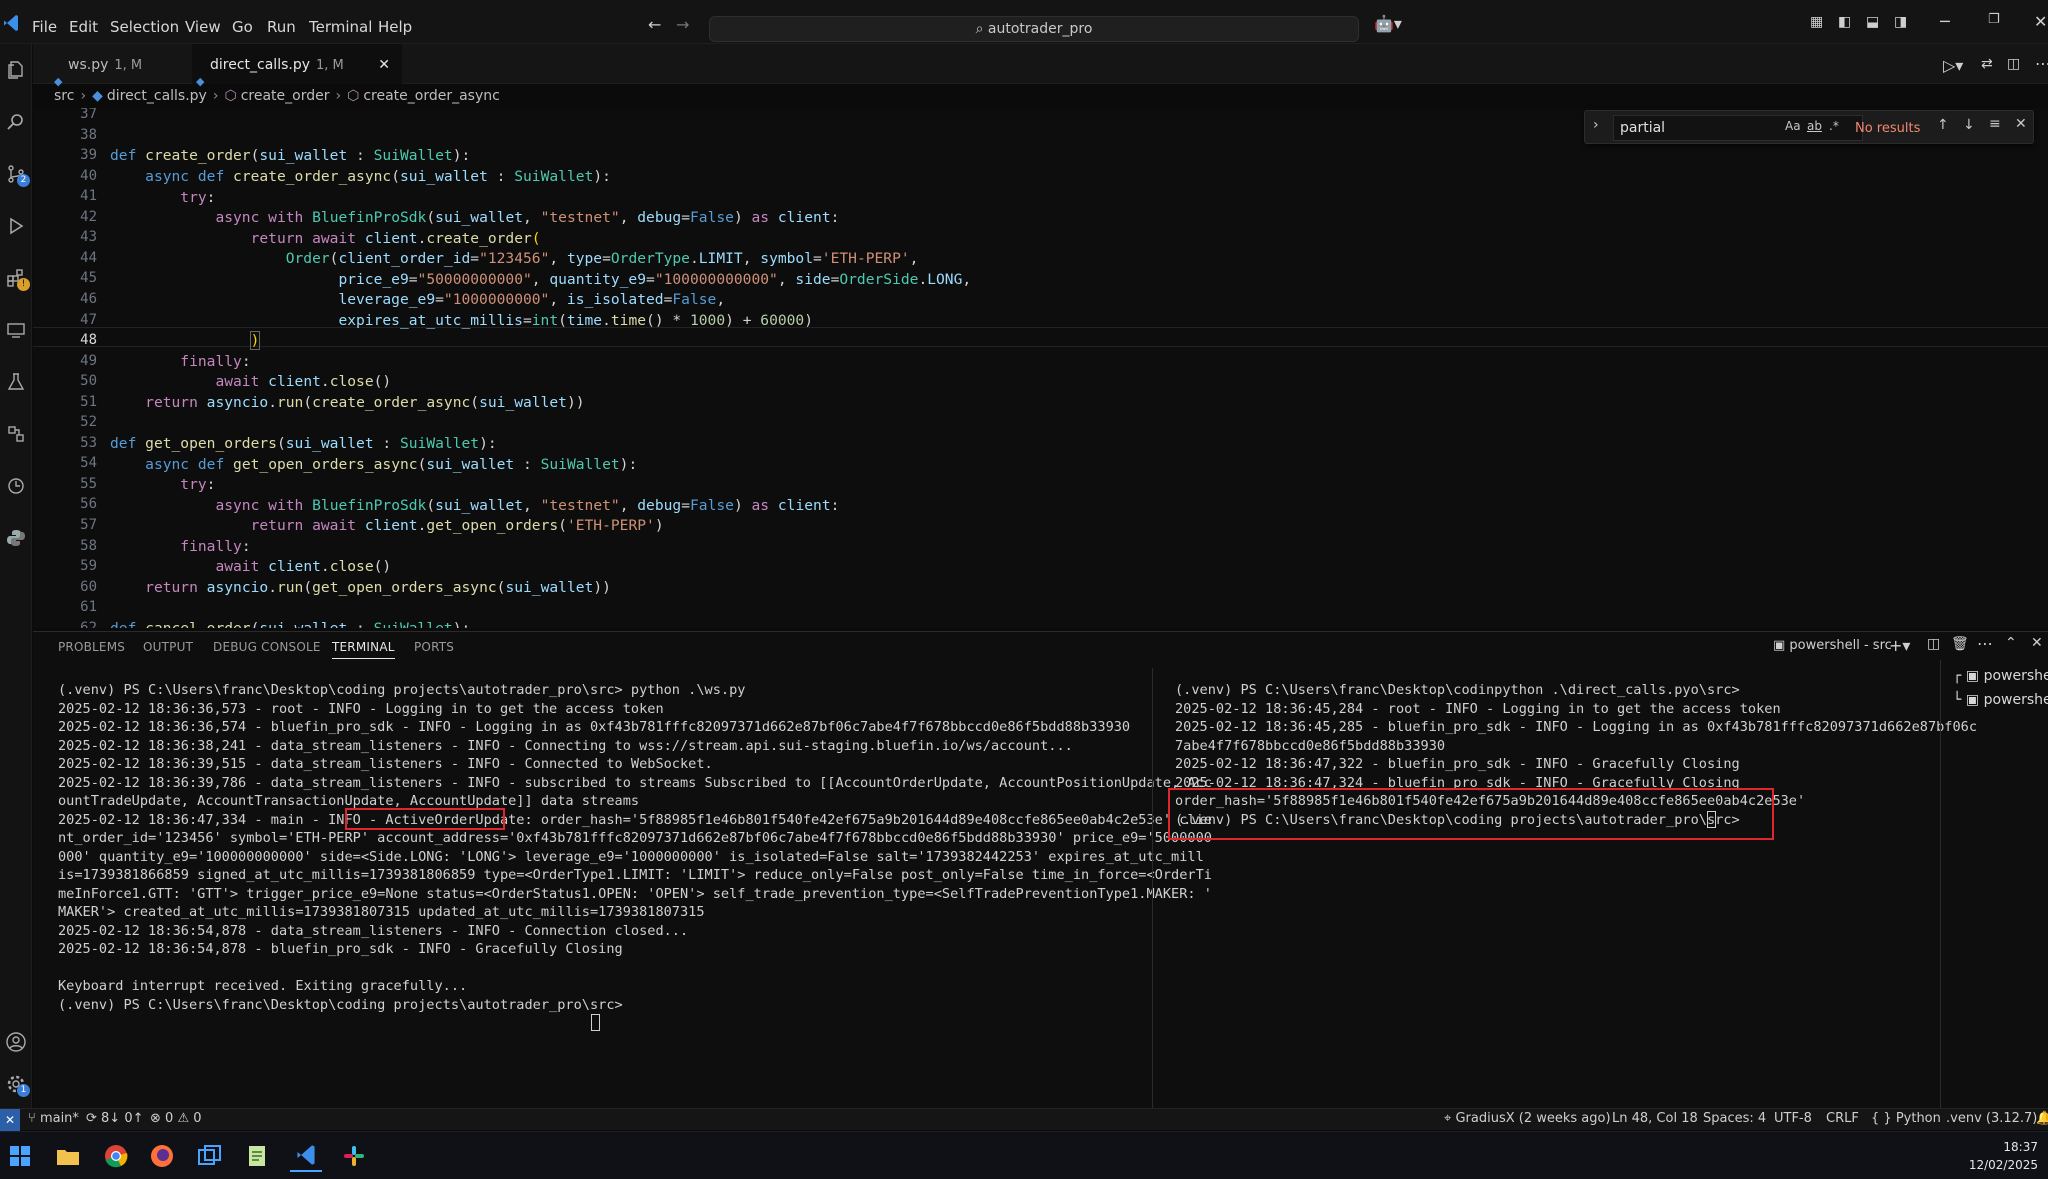 This screenshot has height=1179, width=2048. What do you see at coordinates (1527, 1118) in the screenshot?
I see `git-blame: ⌖ GradiusX (2 weeks ago)` at bounding box center [1527, 1118].